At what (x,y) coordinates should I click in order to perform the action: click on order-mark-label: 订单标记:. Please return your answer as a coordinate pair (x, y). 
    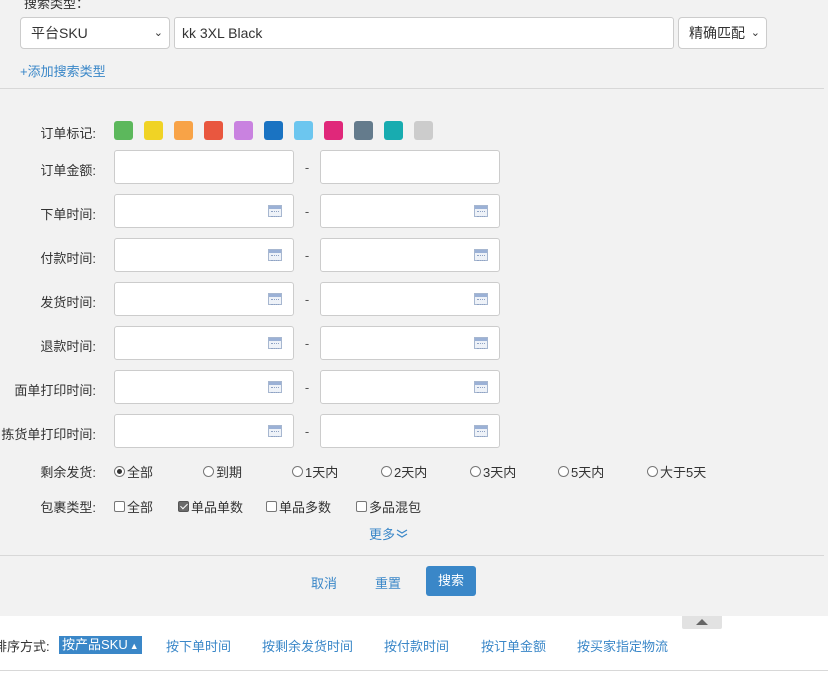
    Looking at the image, I should click on (68, 133).